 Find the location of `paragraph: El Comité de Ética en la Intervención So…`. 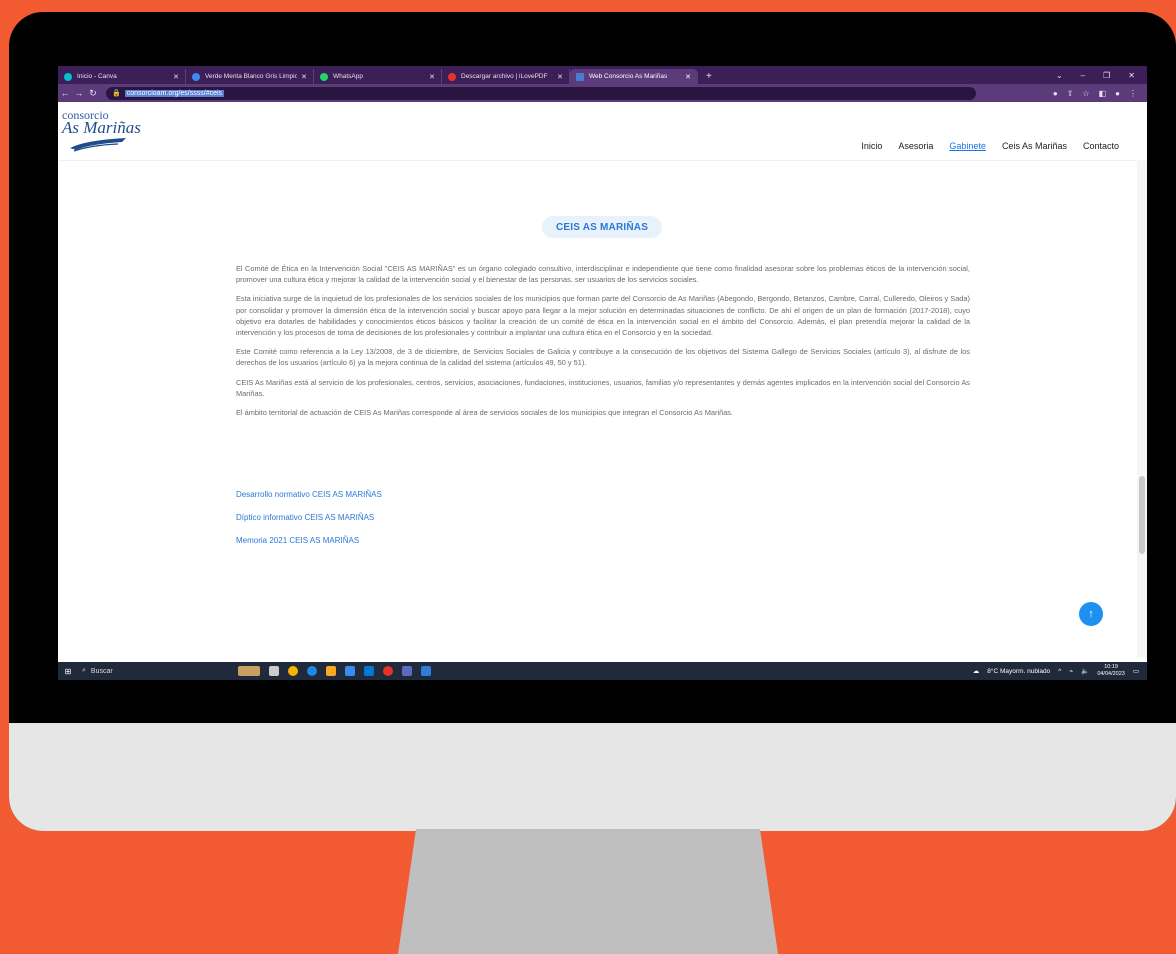

paragraph: El Comité de Ética en la Intervención So… is located at coordinates (603, 274).